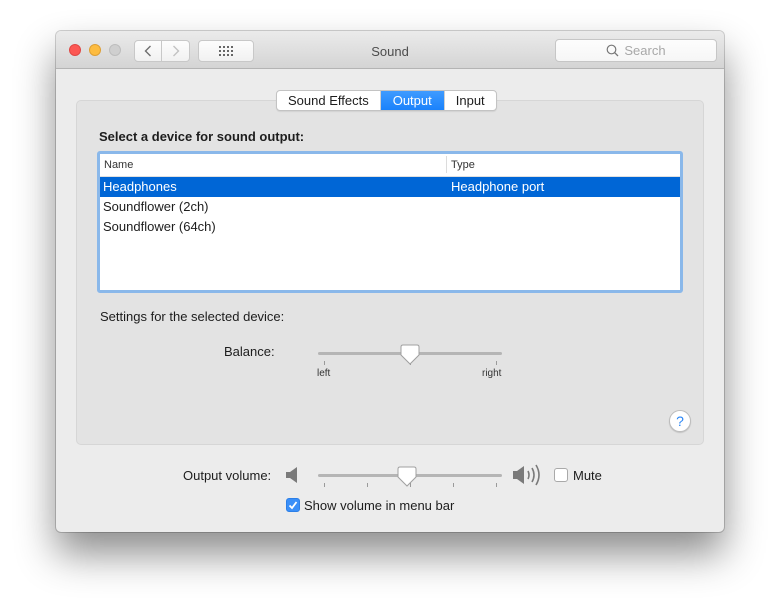 The image size is (780, 612). I want to click on output-volume-label: Output volume:, so click(227, 475).